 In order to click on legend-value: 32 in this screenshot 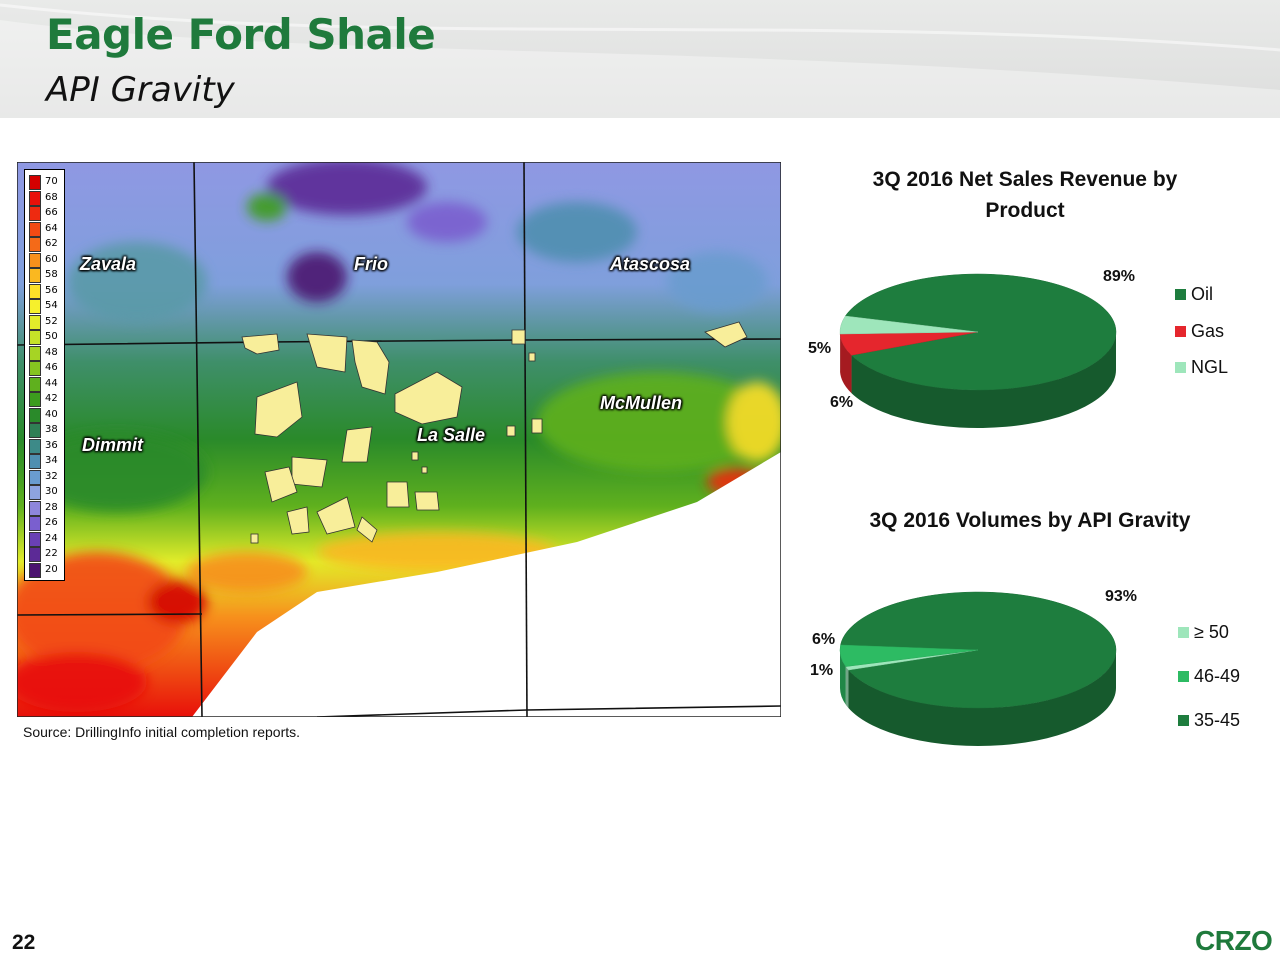, I will do `click(51, 476)`.